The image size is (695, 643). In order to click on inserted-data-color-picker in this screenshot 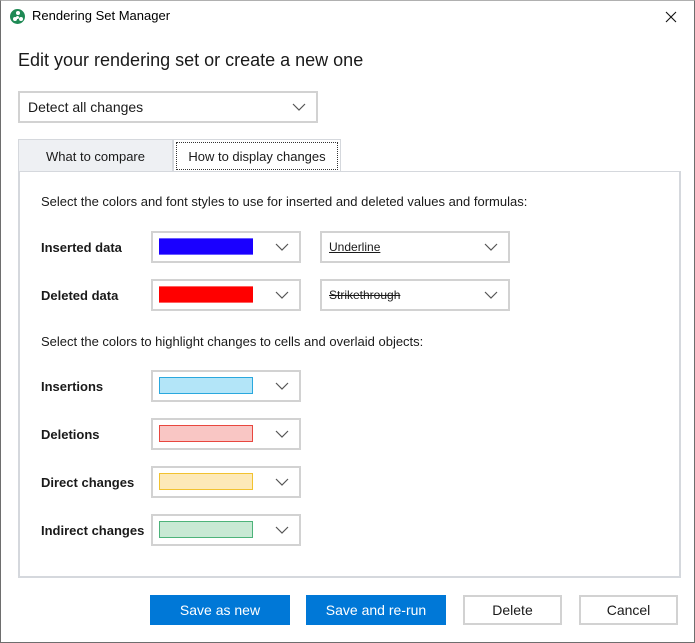, I will do `click(226, 247)`.